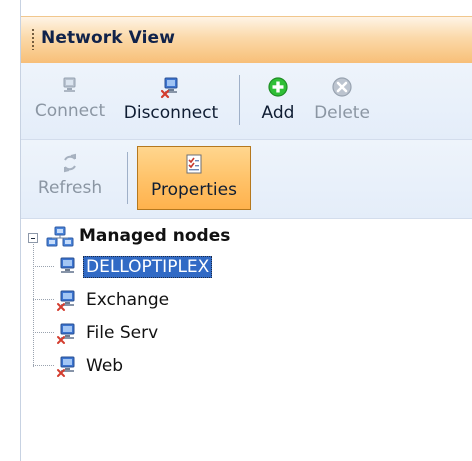  What do you see at coordinates (246, 40) in the screenshot?
I see `title-bar: Network View` at bounding box center [246, 40].